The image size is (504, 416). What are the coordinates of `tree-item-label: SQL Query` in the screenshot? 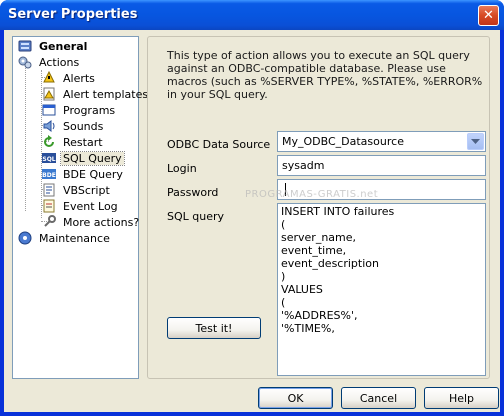 It's located at (92, 158).